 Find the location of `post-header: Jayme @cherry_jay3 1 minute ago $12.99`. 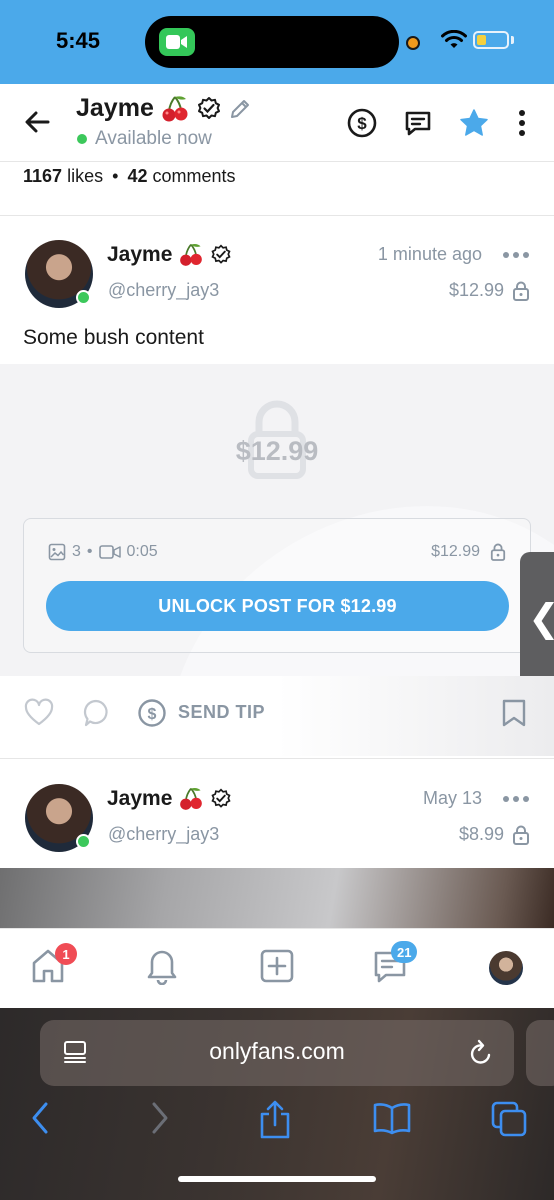

post-header: Jayme @cherry_jay3 1 minute ago $12.99 is located at coordinates (277, 280).